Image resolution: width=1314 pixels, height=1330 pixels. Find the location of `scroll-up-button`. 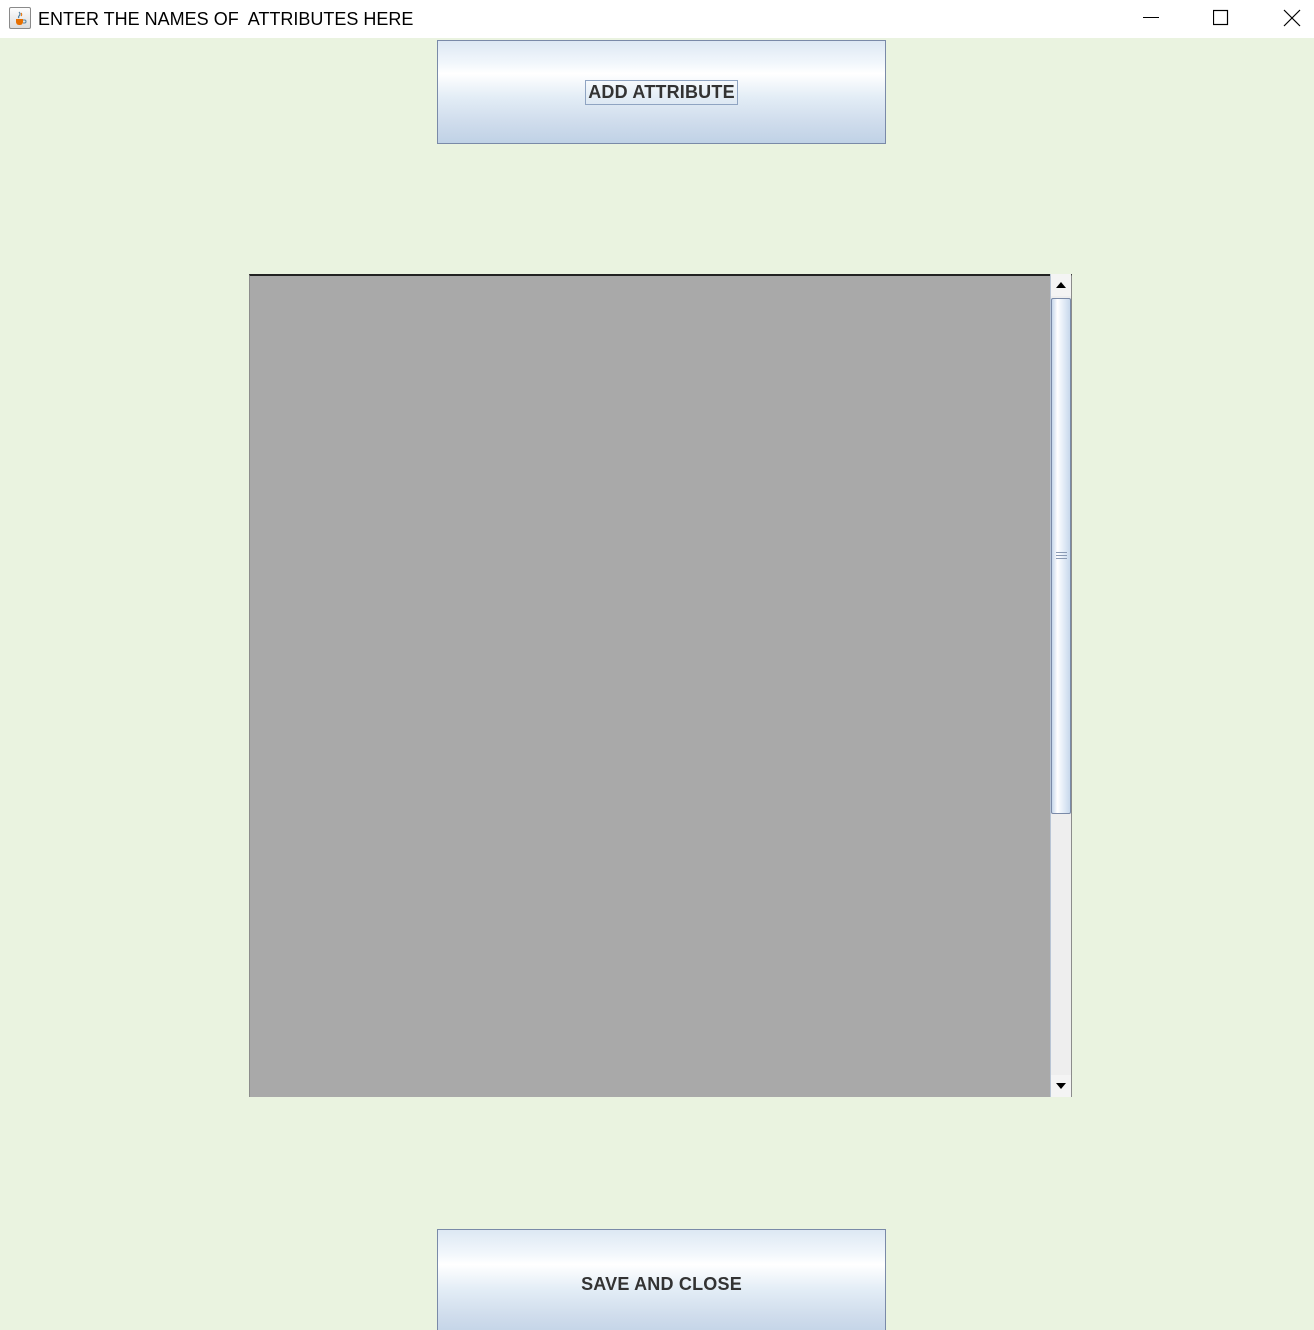

scroll-up-button is located at coordinates (1061, 285).